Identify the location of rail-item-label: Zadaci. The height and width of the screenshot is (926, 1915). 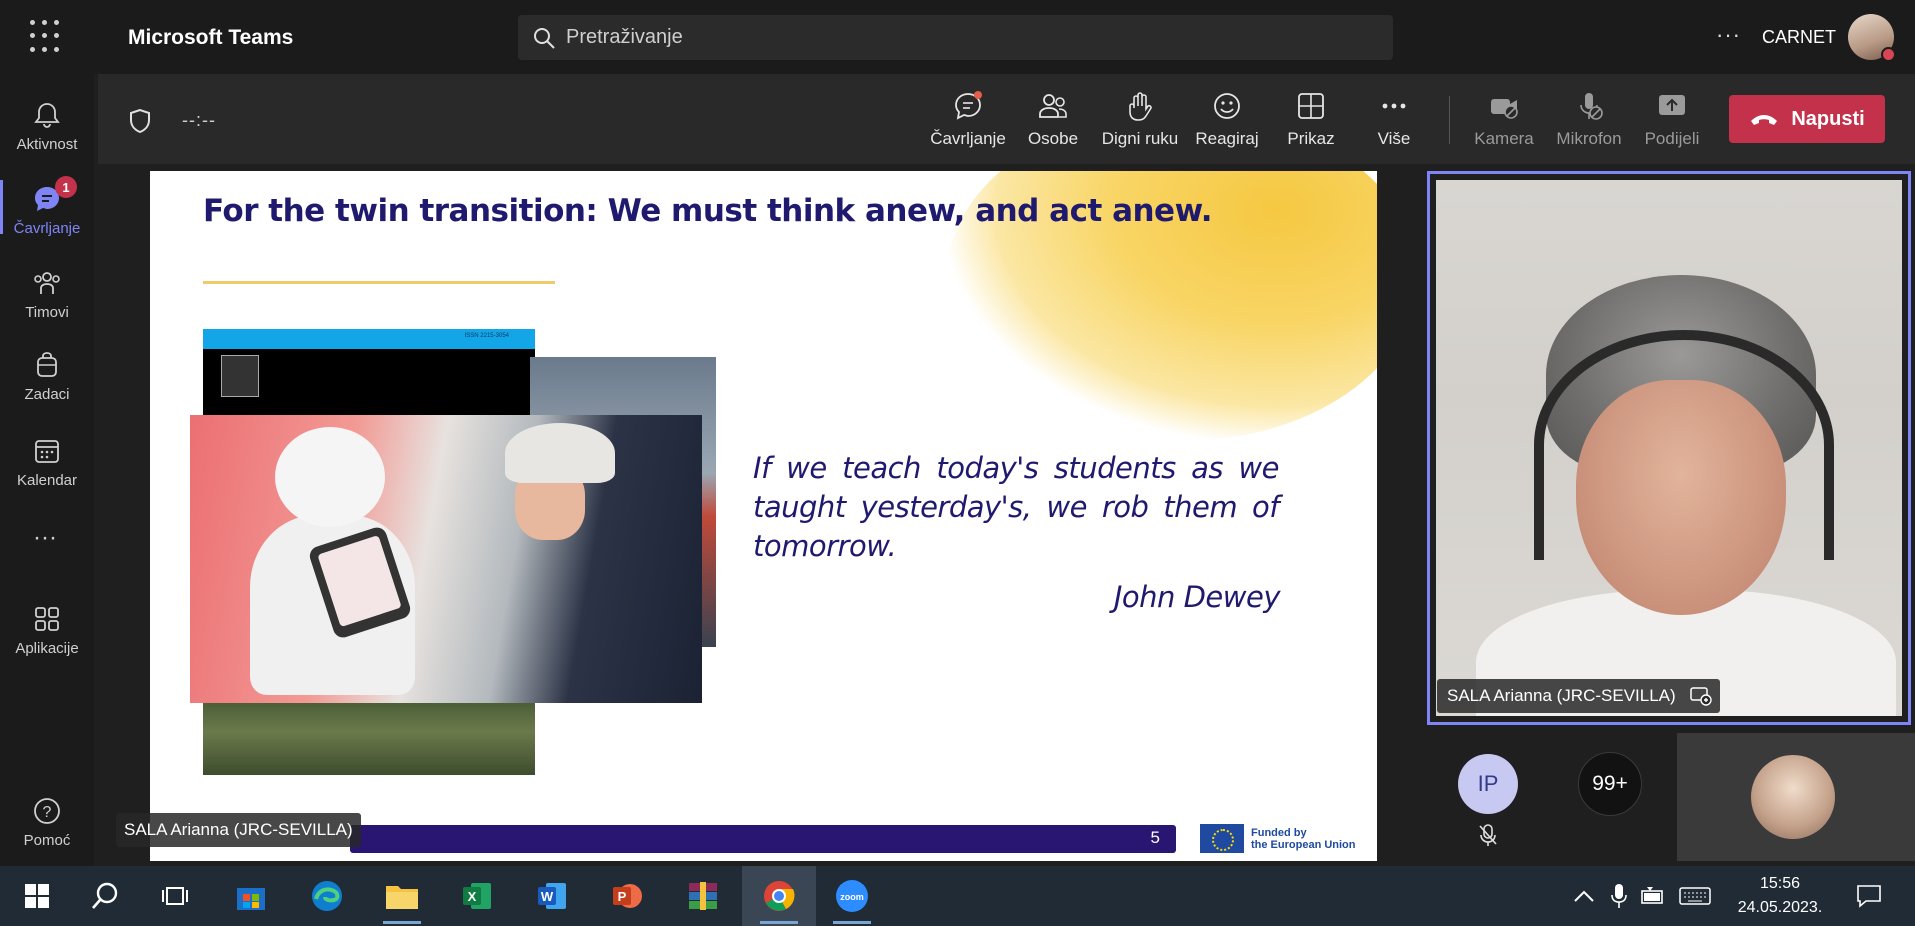
(47, 394).